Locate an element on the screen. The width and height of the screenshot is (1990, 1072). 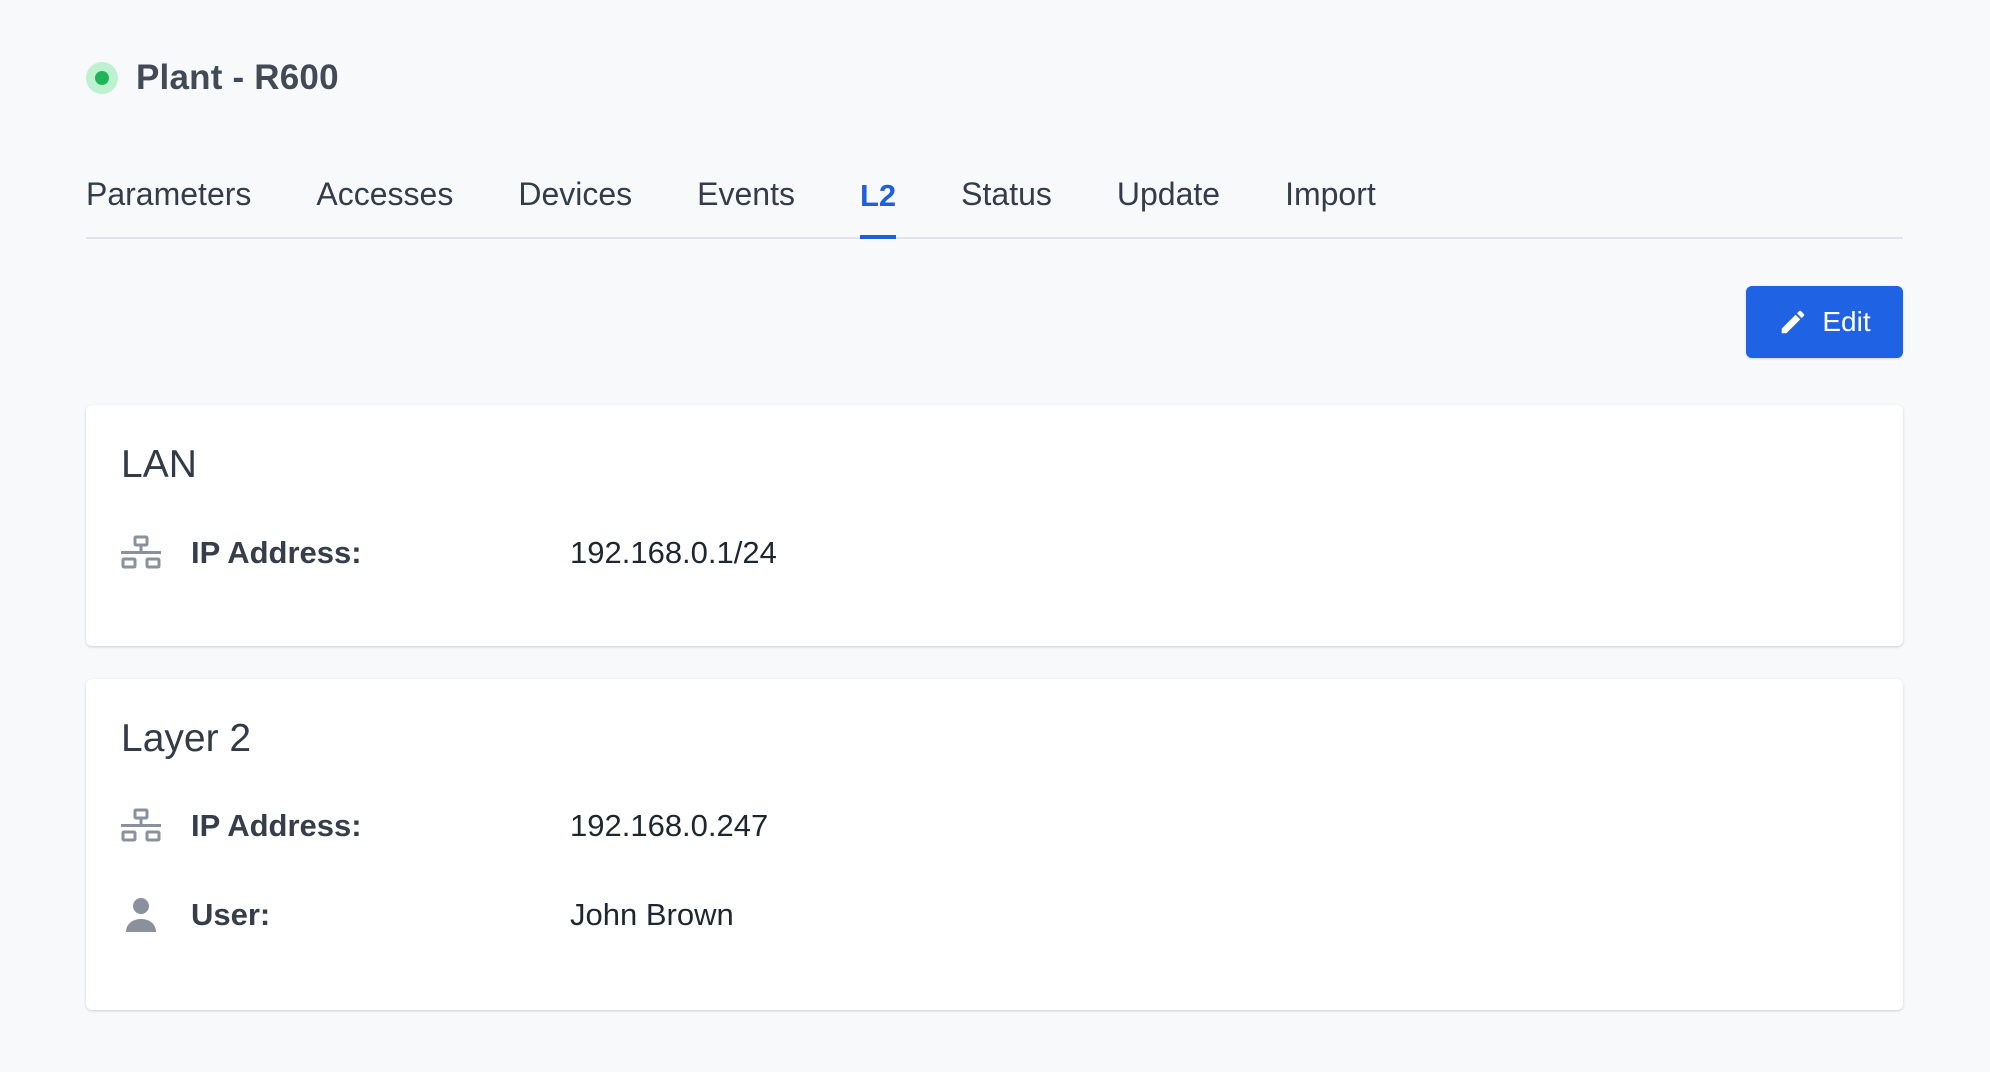
lan-ip-value: 192.168.0.1/24 is located at coordinates (673, 552).